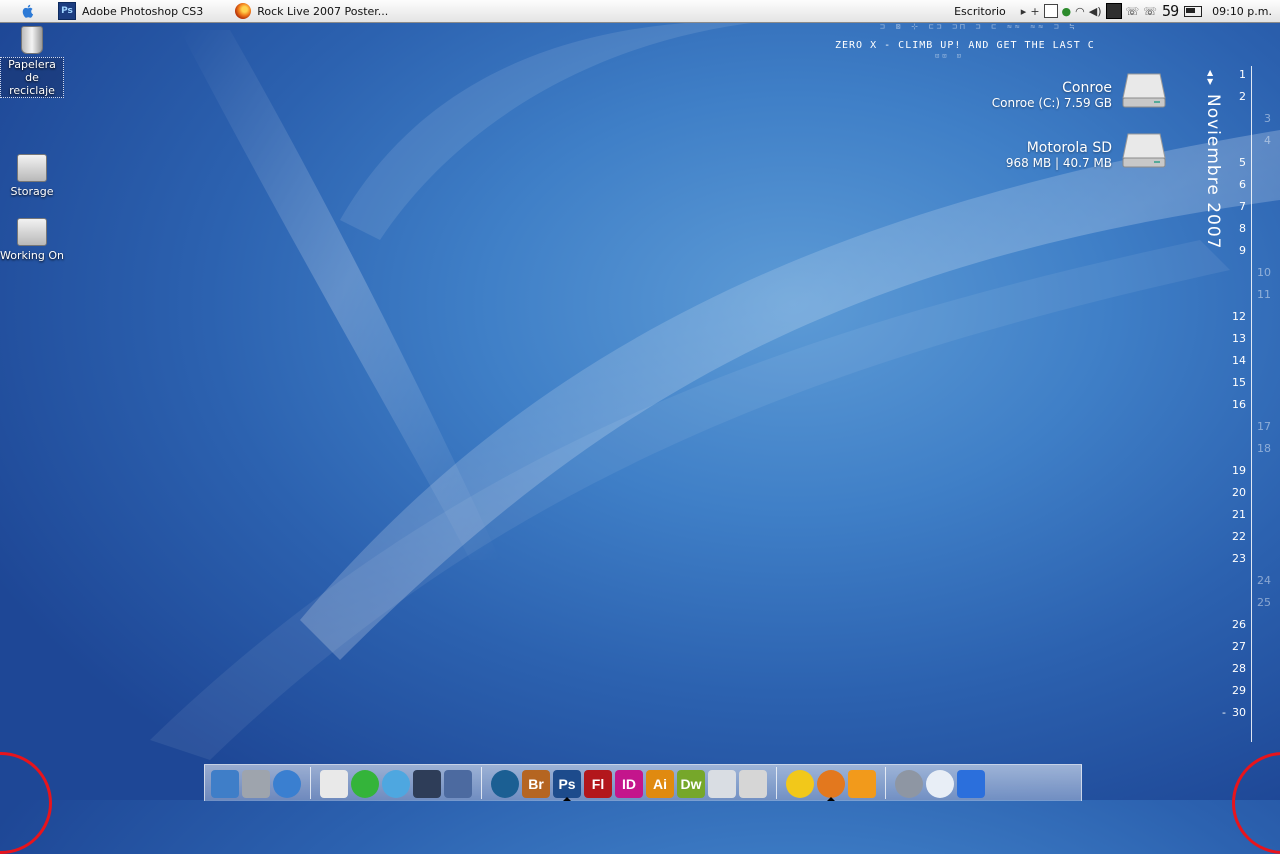 Image resolution: width=1280 pixels, height=854 pixels. What do you see at coordinates (1239, 470) in the screenshot?
I see `calendar-day: 19` at bounding box center [1239, 470].